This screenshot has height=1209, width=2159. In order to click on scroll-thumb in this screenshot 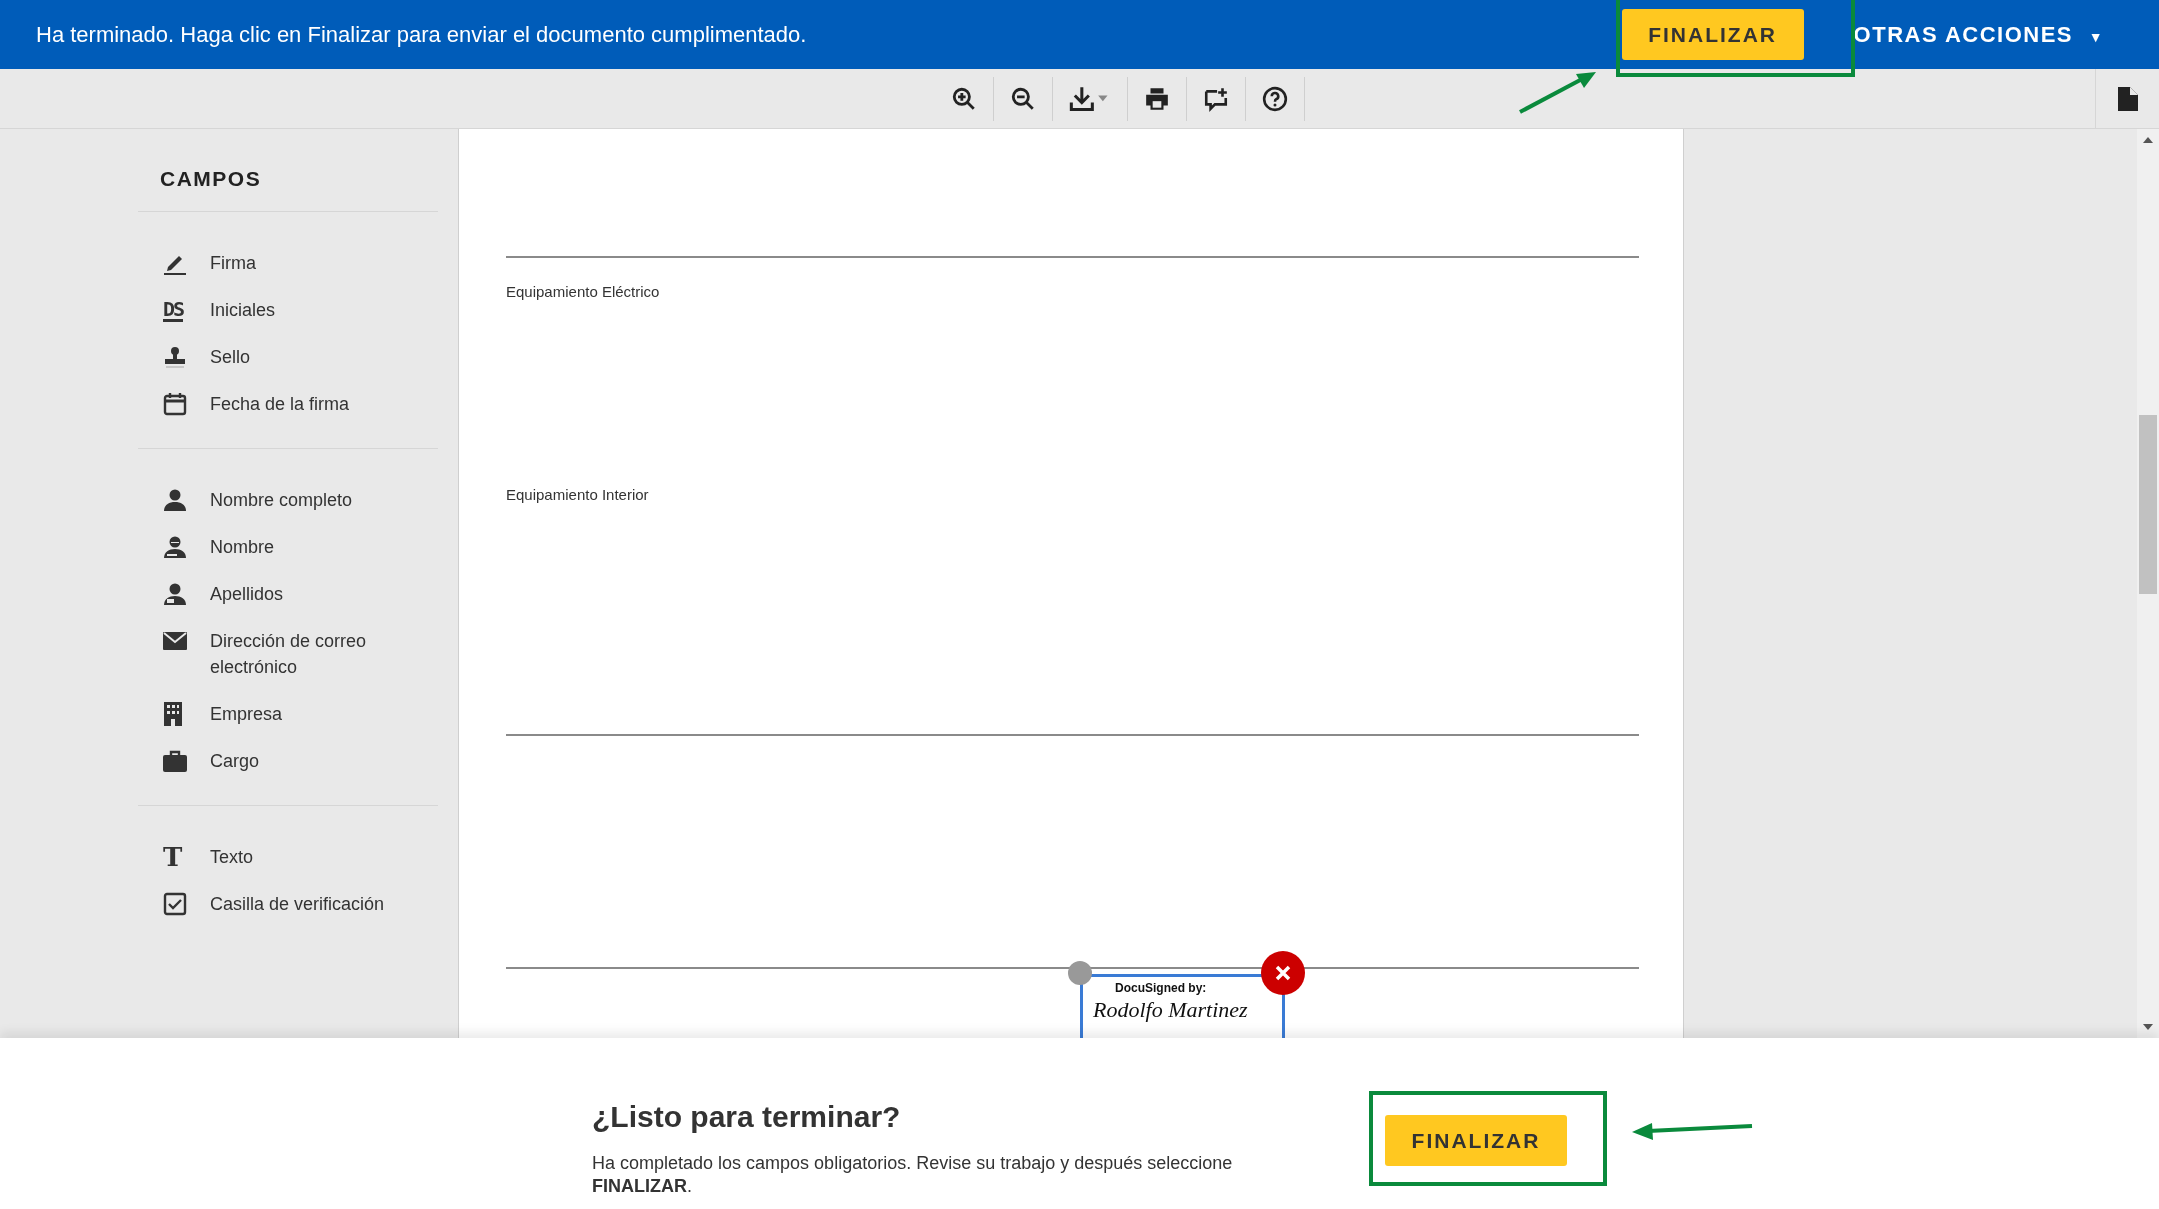, I will do `click(2148, 504)`.